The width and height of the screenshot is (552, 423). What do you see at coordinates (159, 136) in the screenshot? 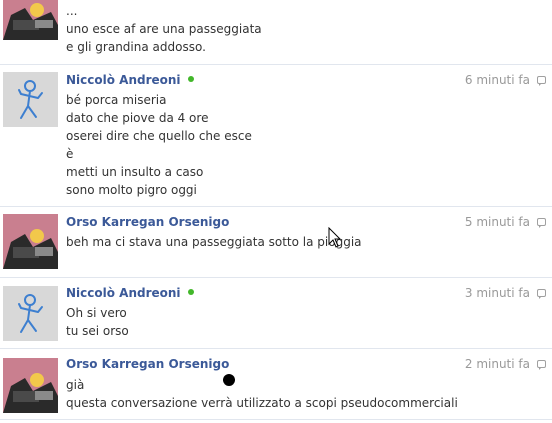
I see `message-line: oserei dire che quello che esce` at bounding box center [159, 136].